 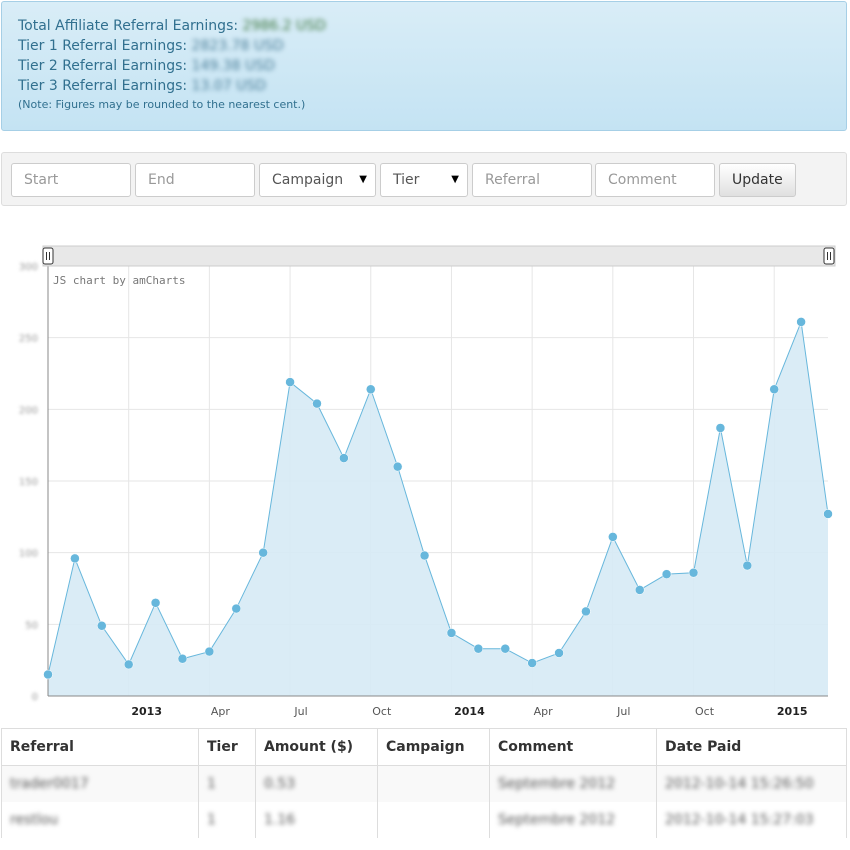 I want to click on tier-select-label: Tier, so click(x=406, y=180).